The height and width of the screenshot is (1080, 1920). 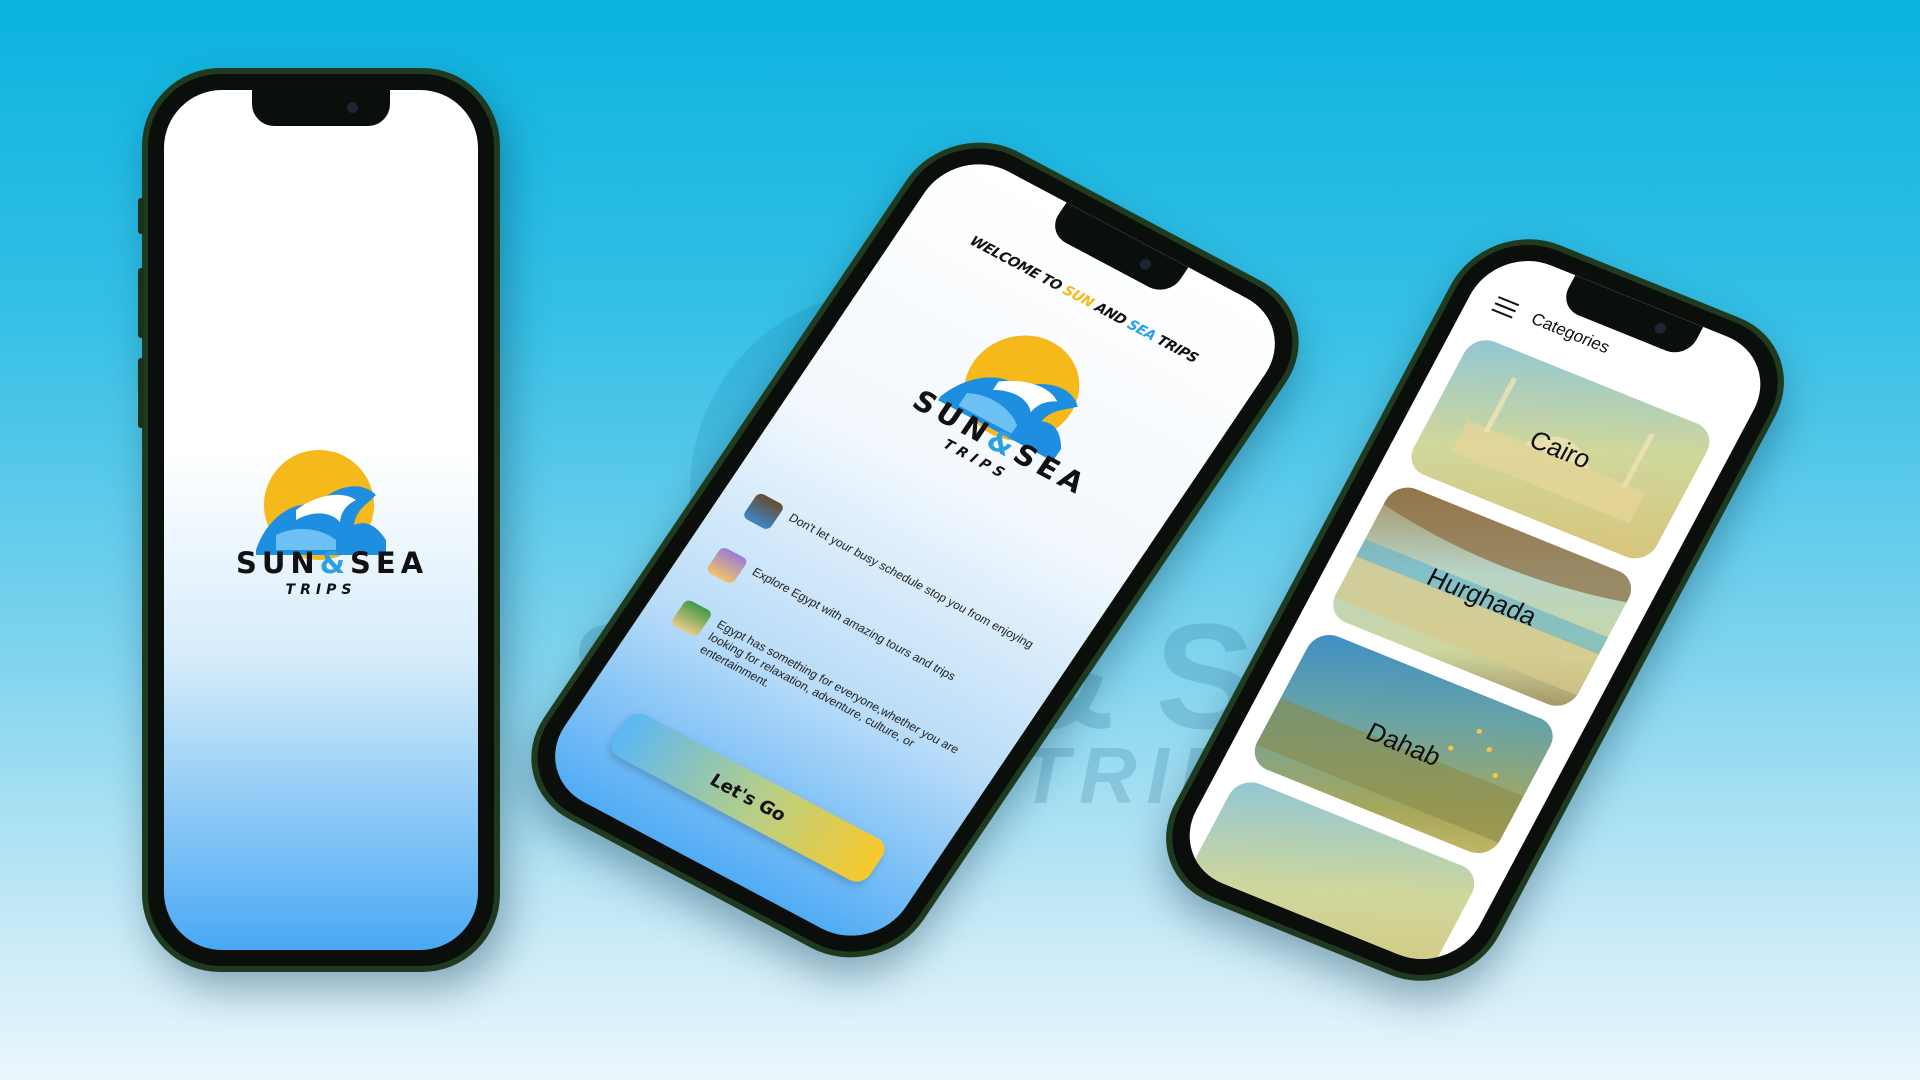 What do you see at coordinates (141, 216) in the screenshot?
I see `mute-switch` at bounding box center [141, 216].